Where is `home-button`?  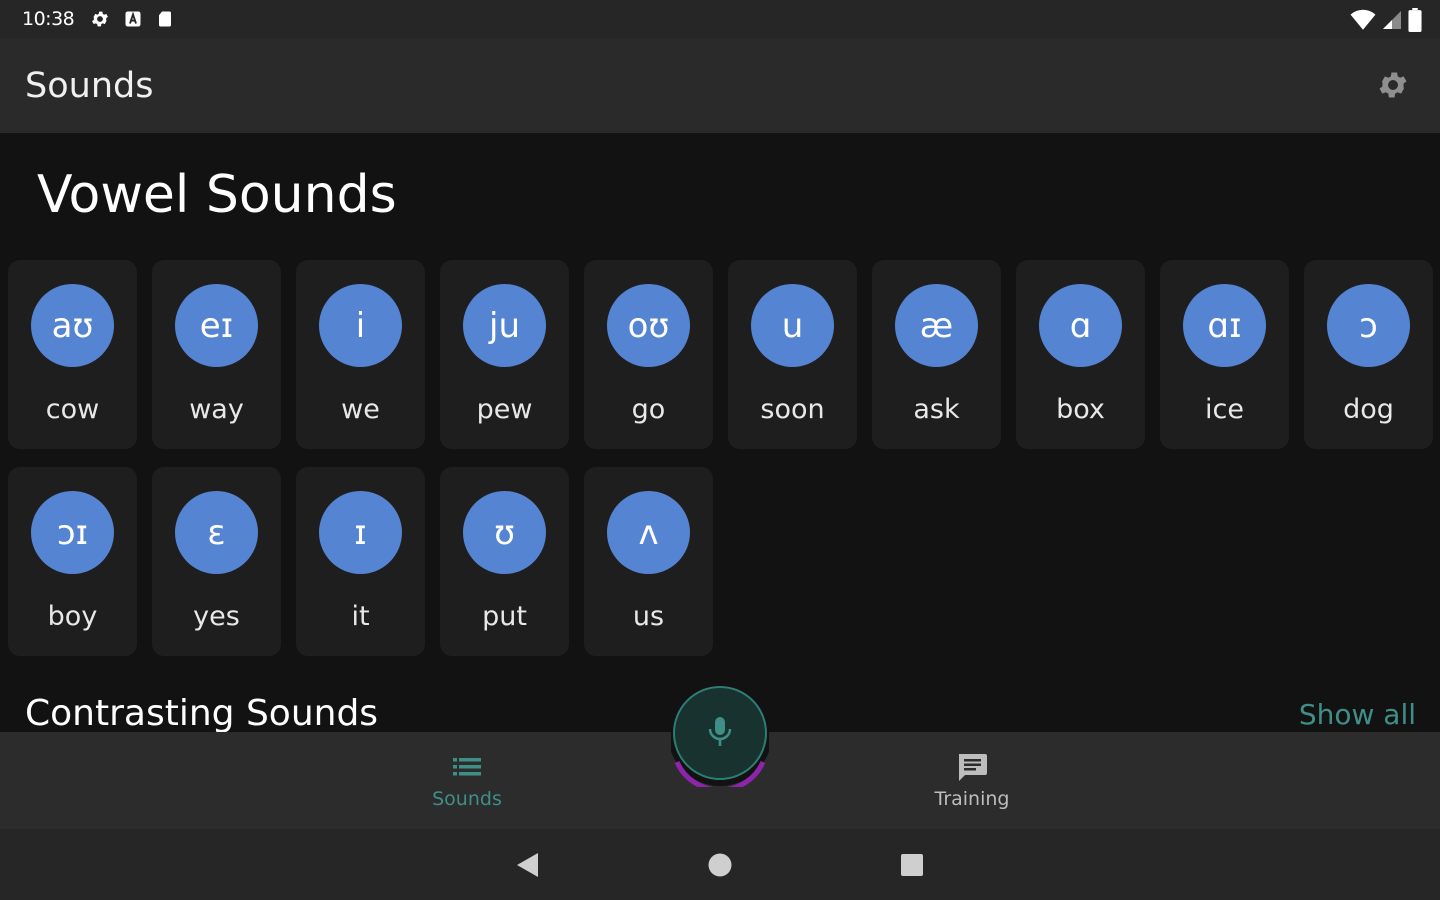
home-button is located at coordinates (720, 865).